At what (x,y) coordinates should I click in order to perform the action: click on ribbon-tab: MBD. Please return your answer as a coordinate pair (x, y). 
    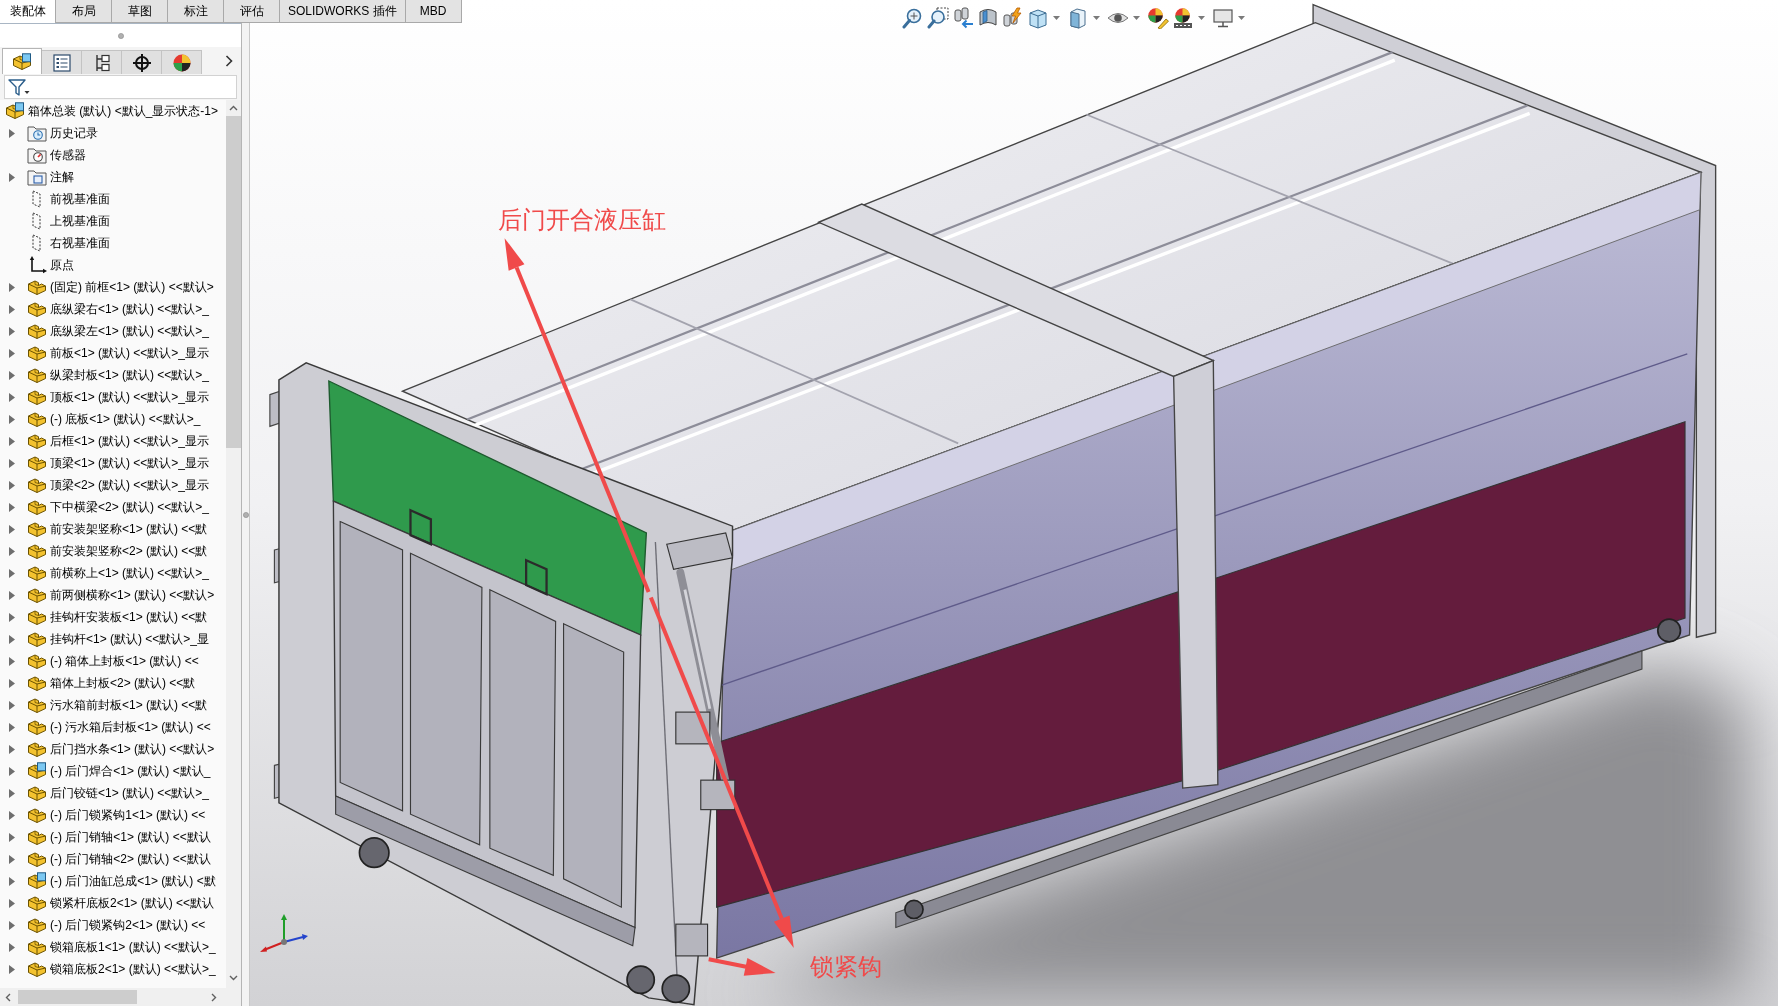
    Looking at the image, I should click on (433, 11).